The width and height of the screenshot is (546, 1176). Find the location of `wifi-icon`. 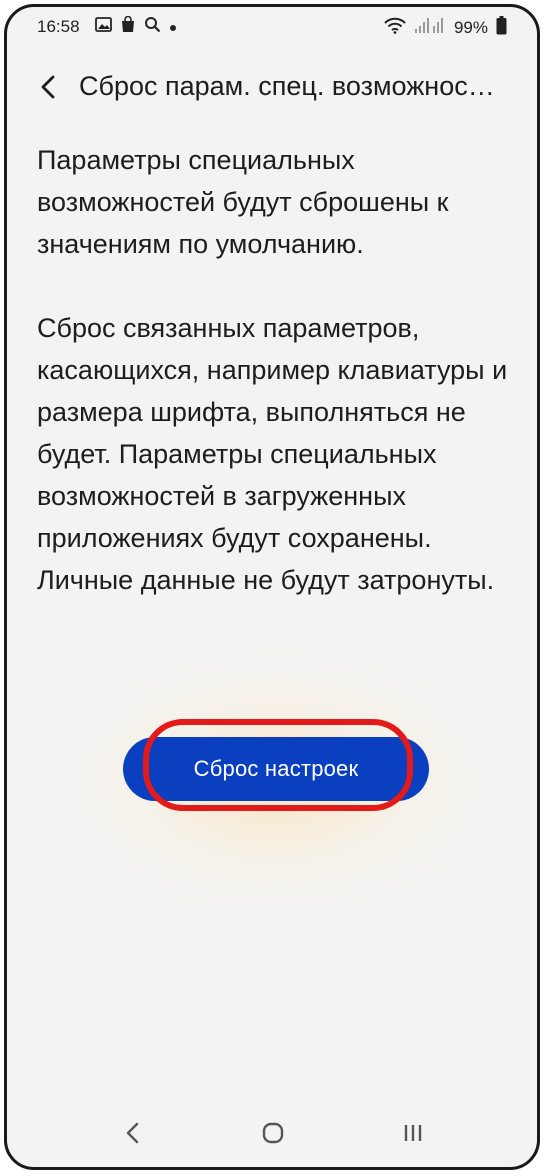

wifi-icon is located at coordinates (395, 28).